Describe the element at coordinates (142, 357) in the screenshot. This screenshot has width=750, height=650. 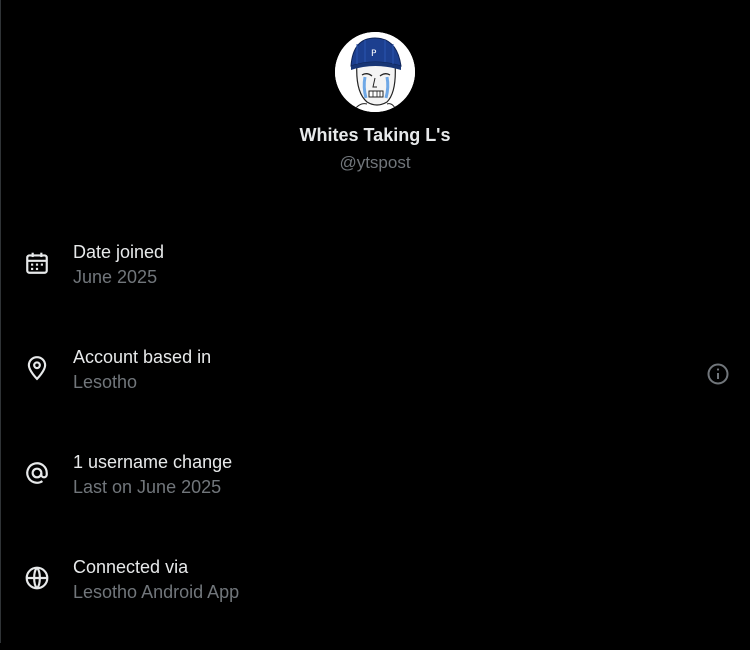
I see `info-row-title: Account based in` at that location.